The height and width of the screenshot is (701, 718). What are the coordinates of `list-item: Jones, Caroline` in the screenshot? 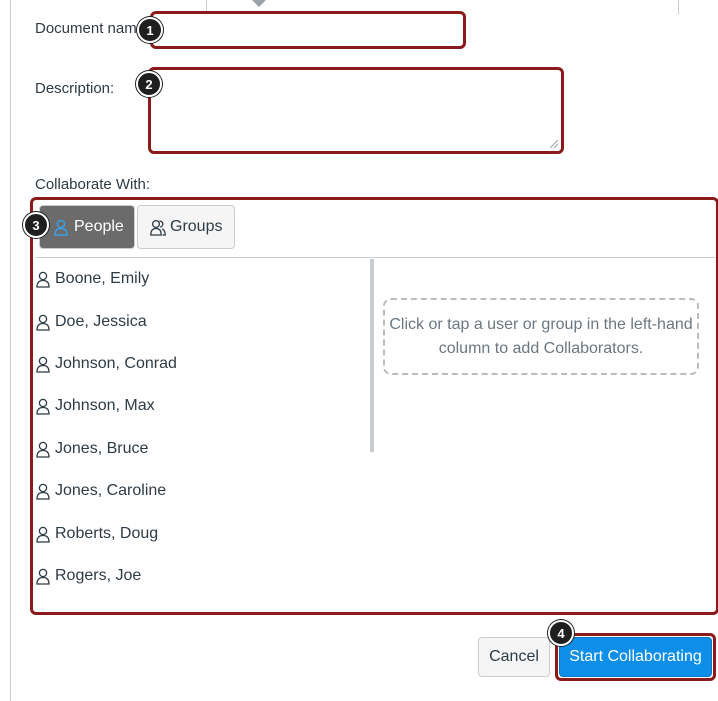 It's located at (101, 491).